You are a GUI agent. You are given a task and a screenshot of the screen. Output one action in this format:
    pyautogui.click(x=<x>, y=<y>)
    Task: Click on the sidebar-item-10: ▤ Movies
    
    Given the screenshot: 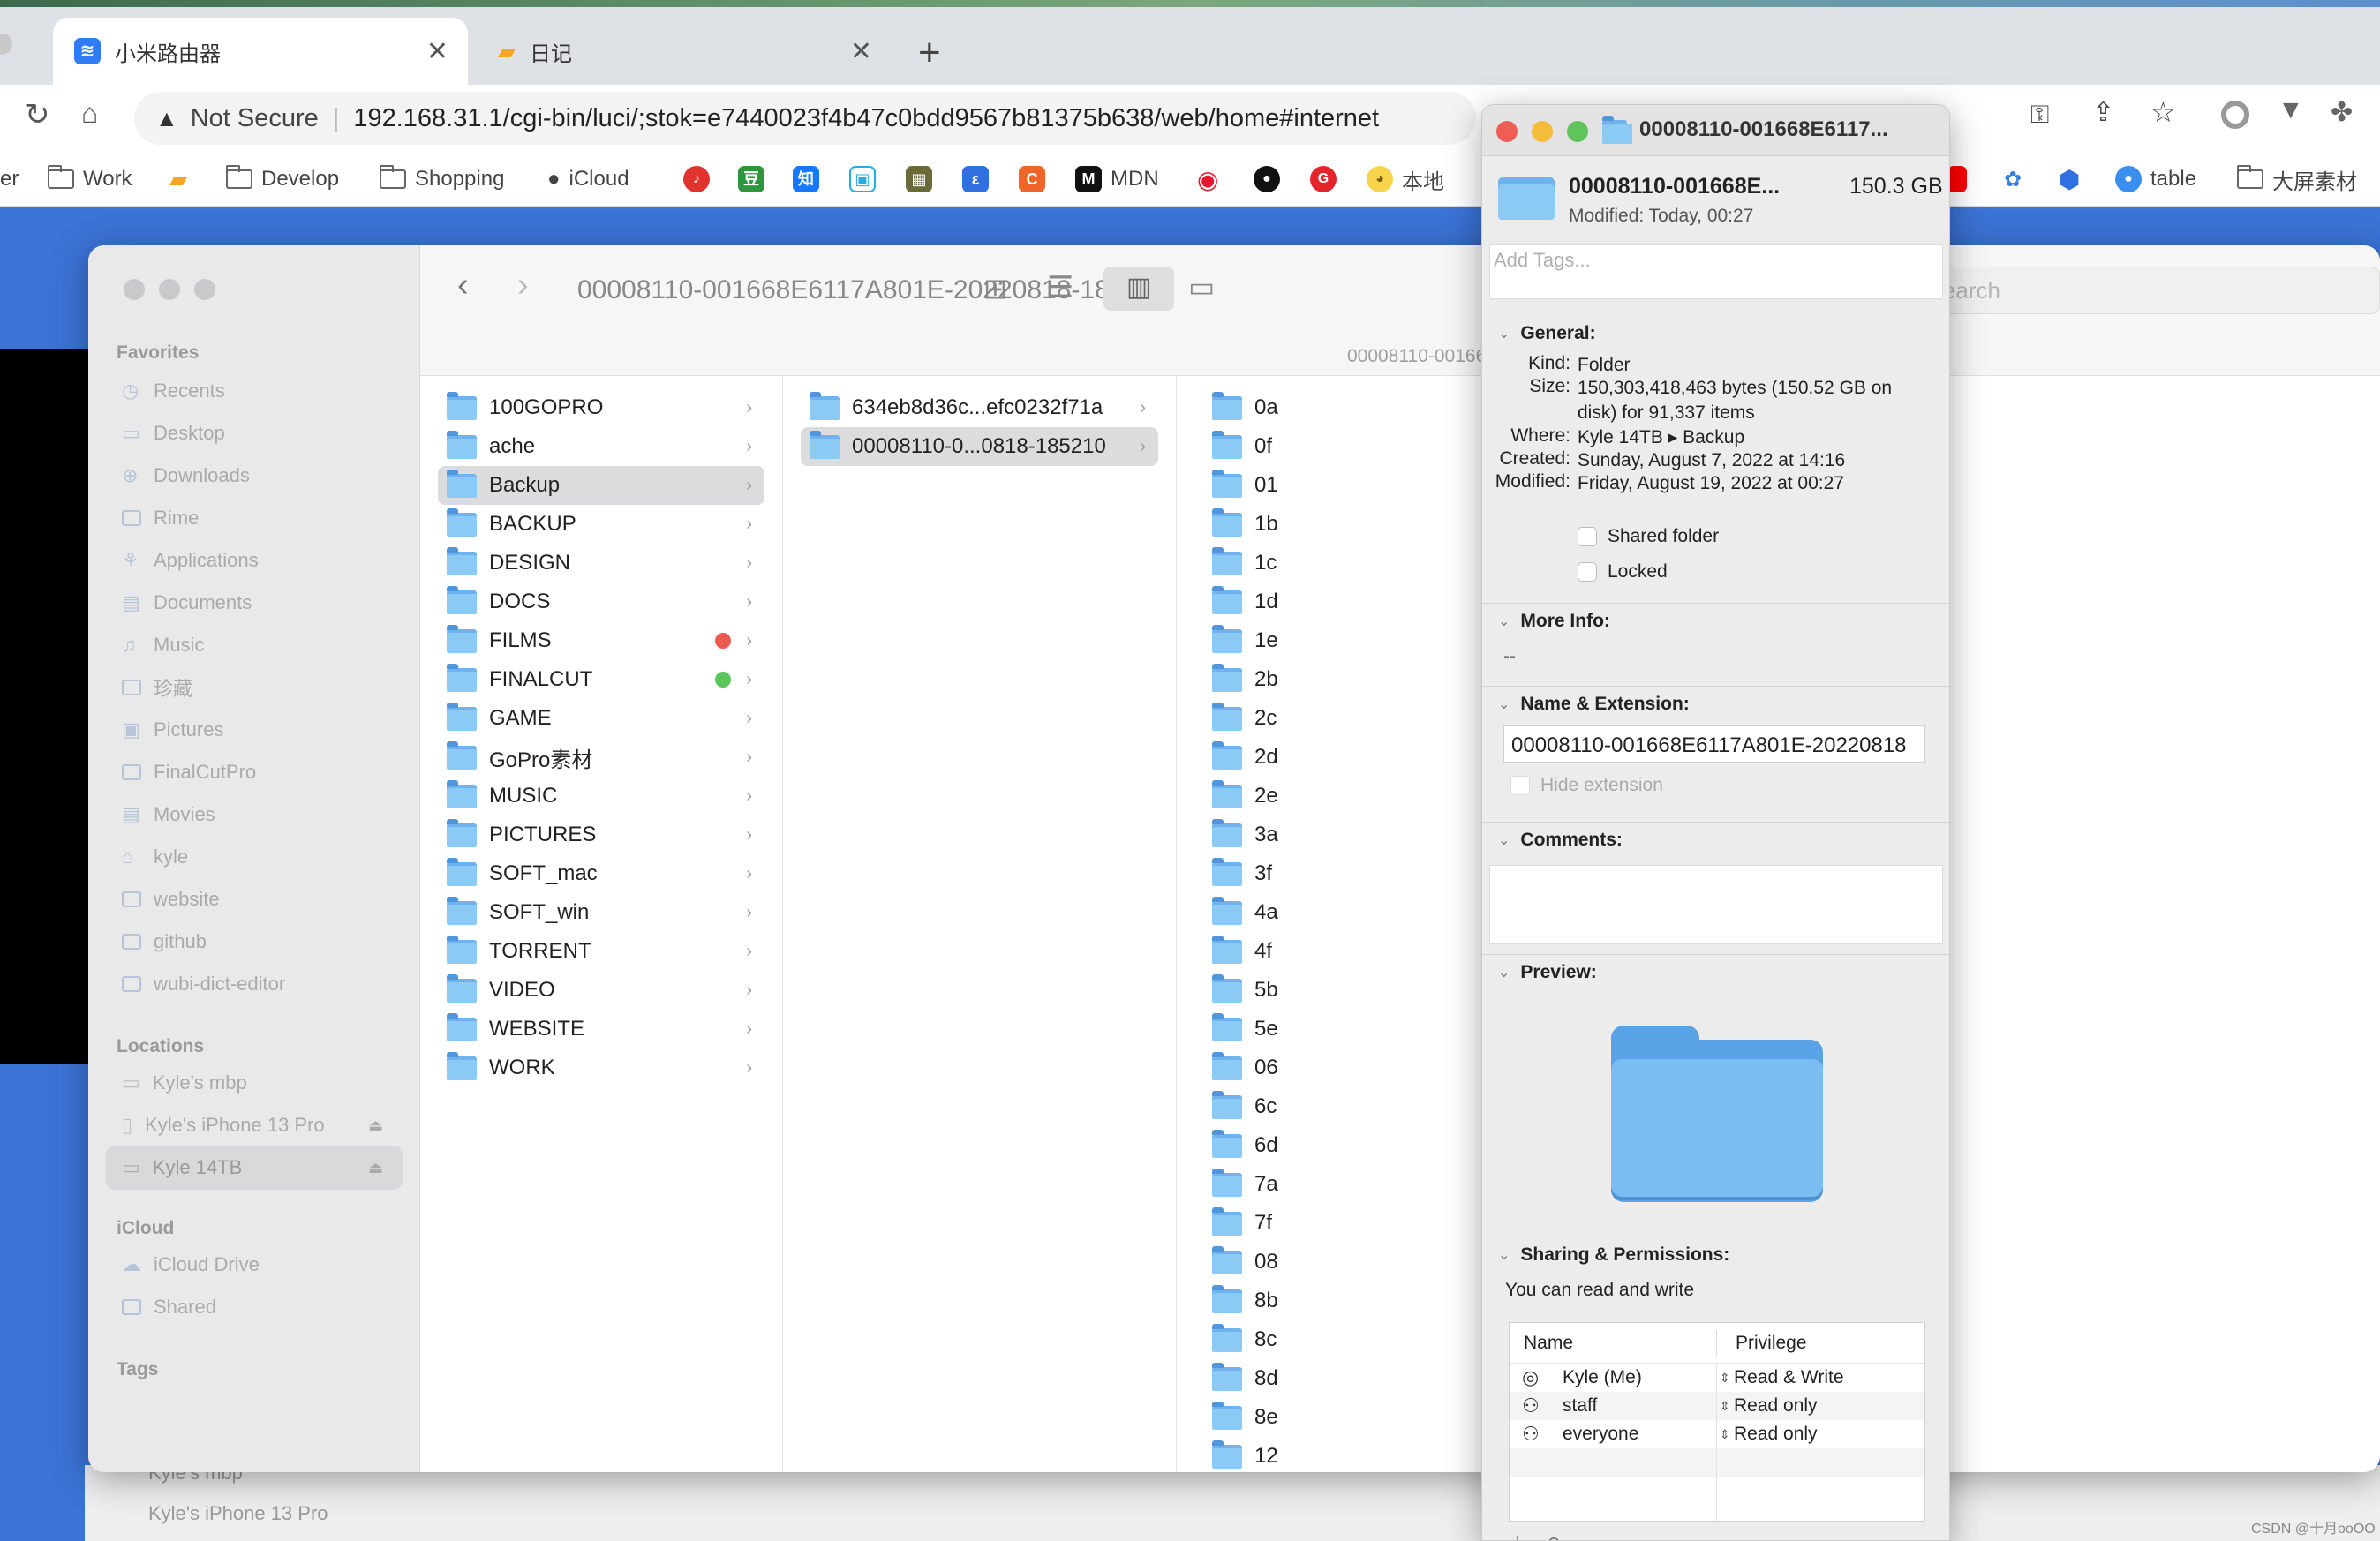 What is the action you would take?
    pyautogui.click(x=254, y=815)
    